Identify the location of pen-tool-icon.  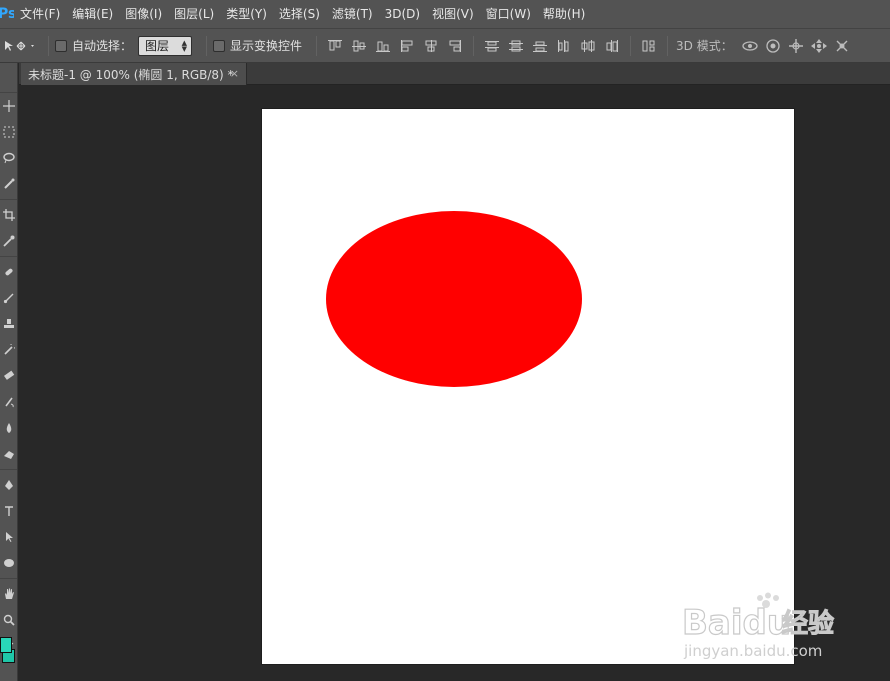
(8, 485).